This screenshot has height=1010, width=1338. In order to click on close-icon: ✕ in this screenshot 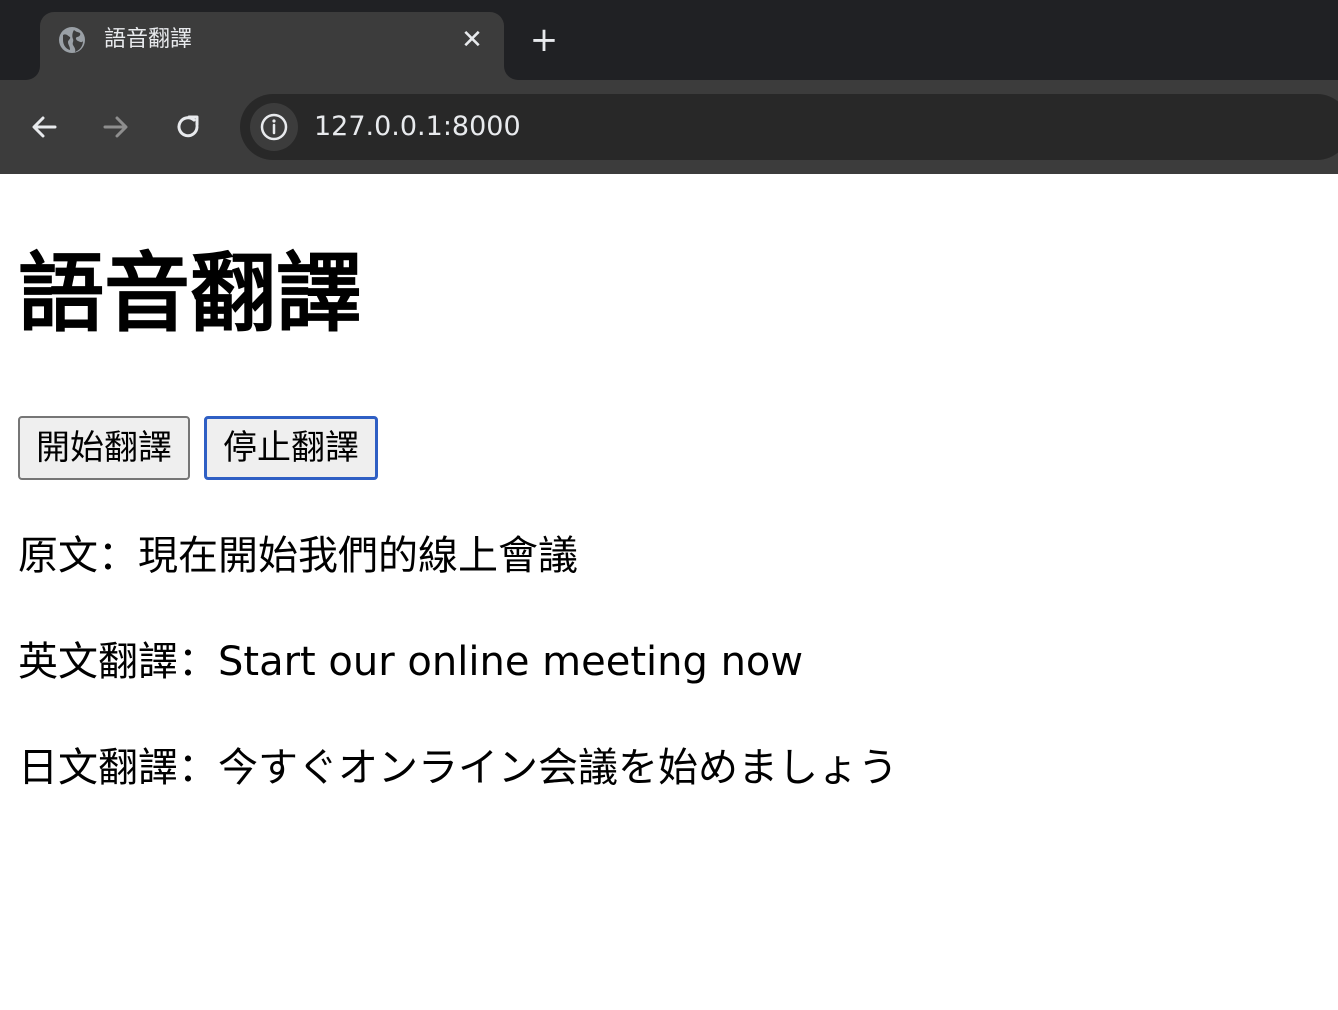, I will do `click(472, 40)`.